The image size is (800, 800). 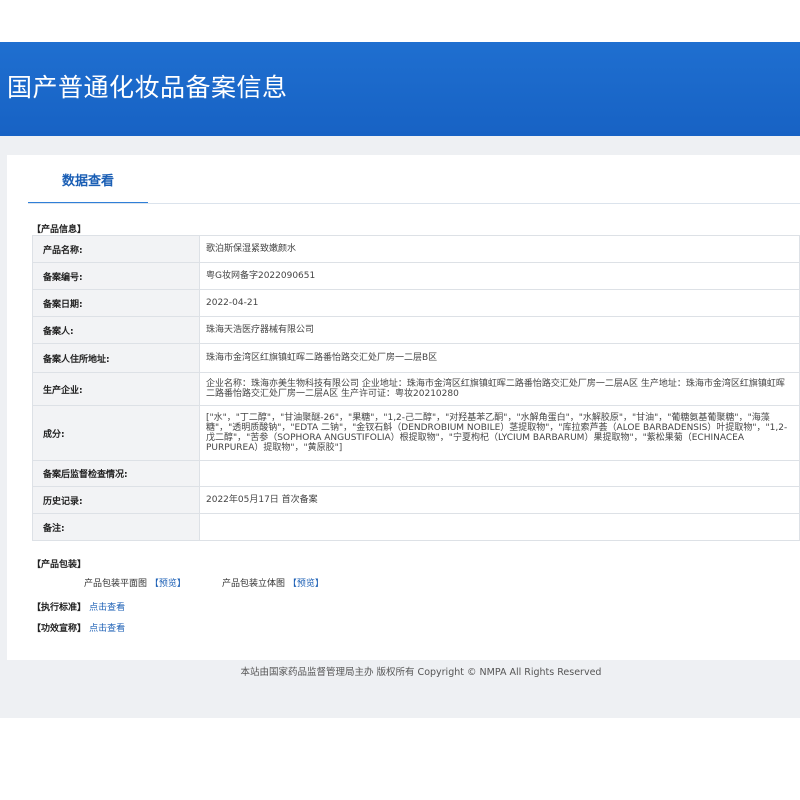 What do you see at coordinates (116, 389) in the screenshot?
I see `row-label: 生产企业:` at bounding box center [116, 389].